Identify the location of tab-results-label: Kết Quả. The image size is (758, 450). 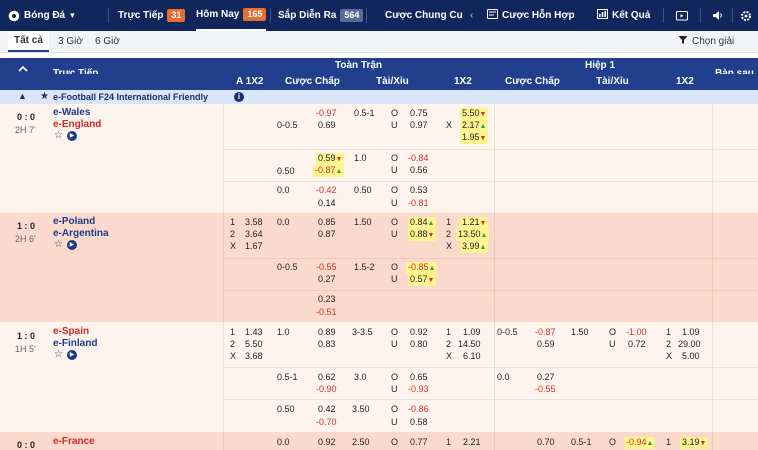
(631, 15).